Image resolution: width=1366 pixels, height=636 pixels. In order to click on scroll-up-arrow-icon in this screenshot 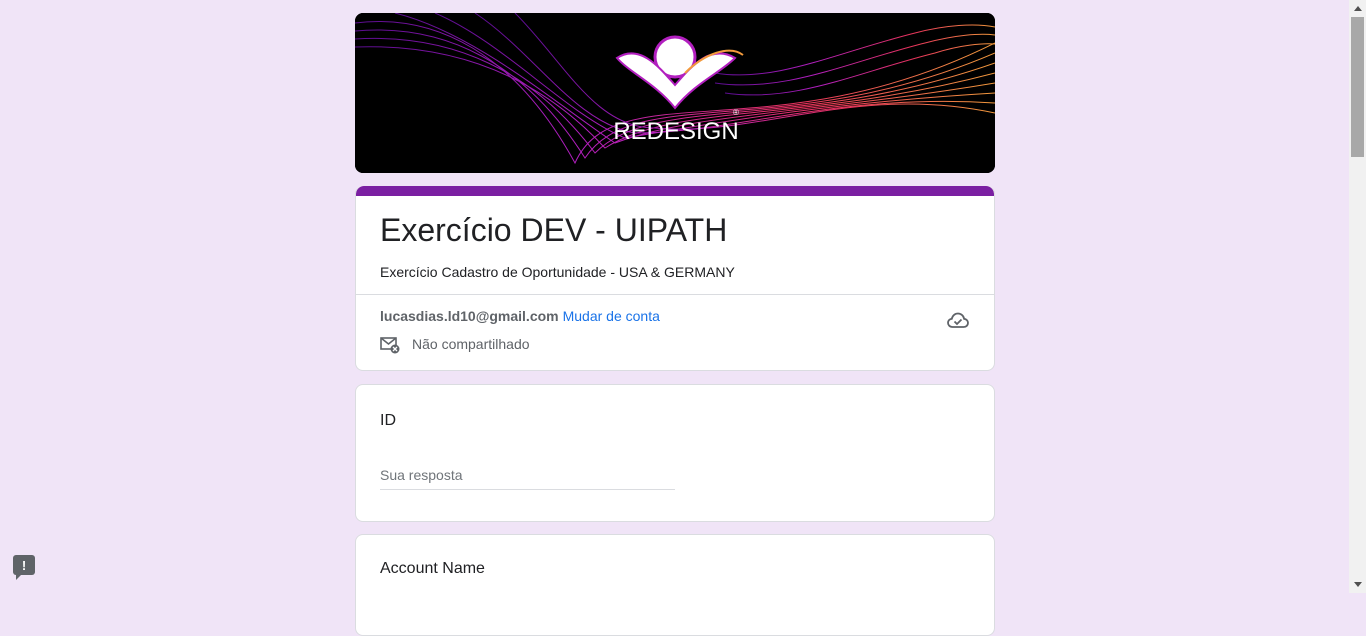, I will do `click(1357, 8)`.